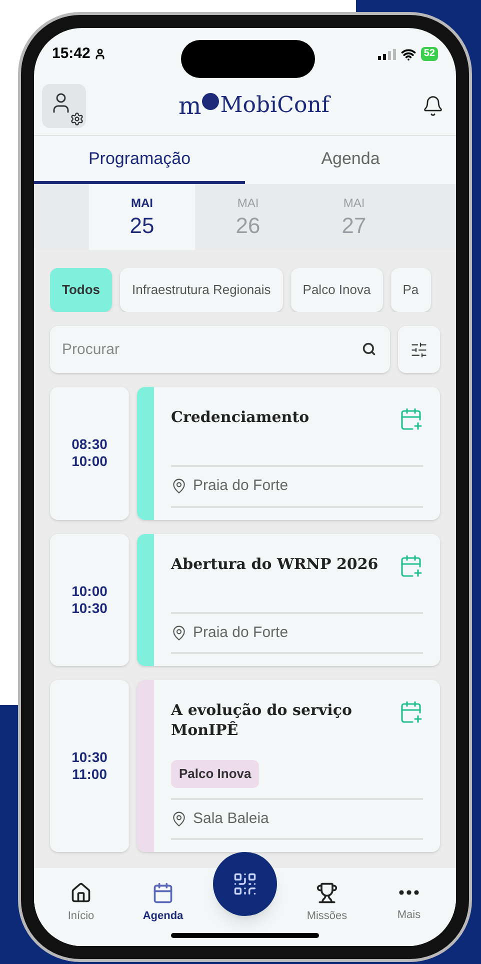  What do you see at coordinates (245, 884) in the screenshot?
I see `qr-code-icon` at bounding box center [245, 884].